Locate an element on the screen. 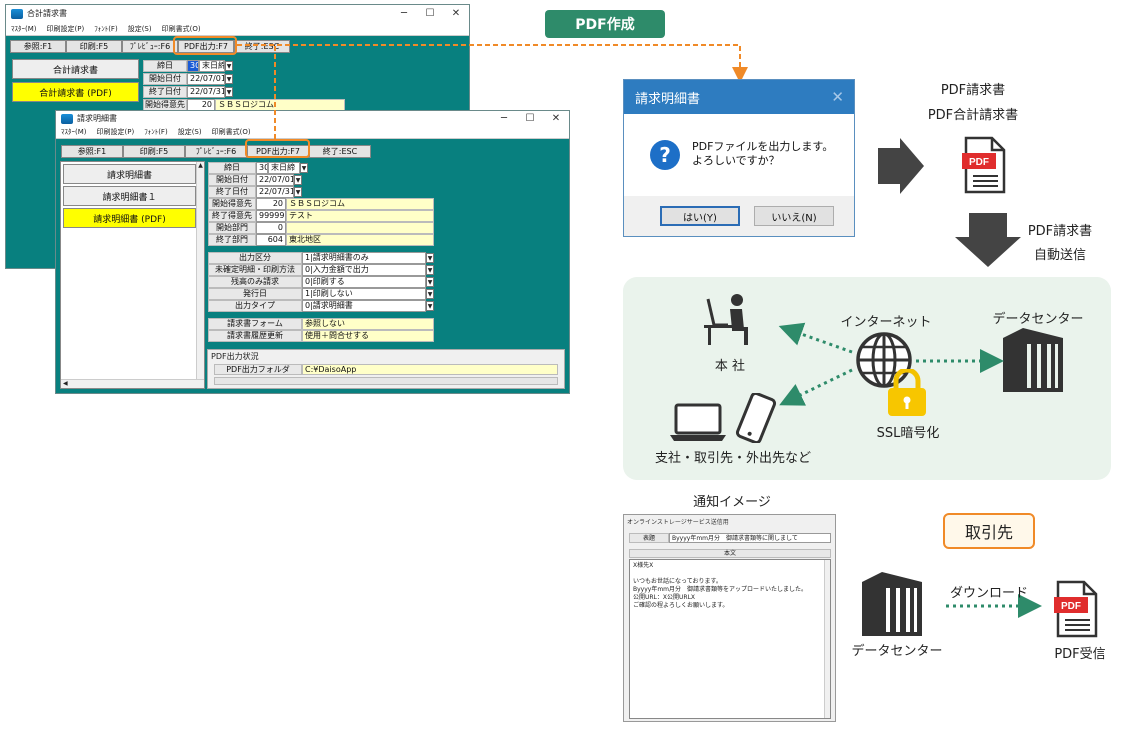 The image size is (1143, 733). notification-subject-row: 表題 Byyyy年mm月分 御請求書類等に関しまして is located at coordinates (730, 538).